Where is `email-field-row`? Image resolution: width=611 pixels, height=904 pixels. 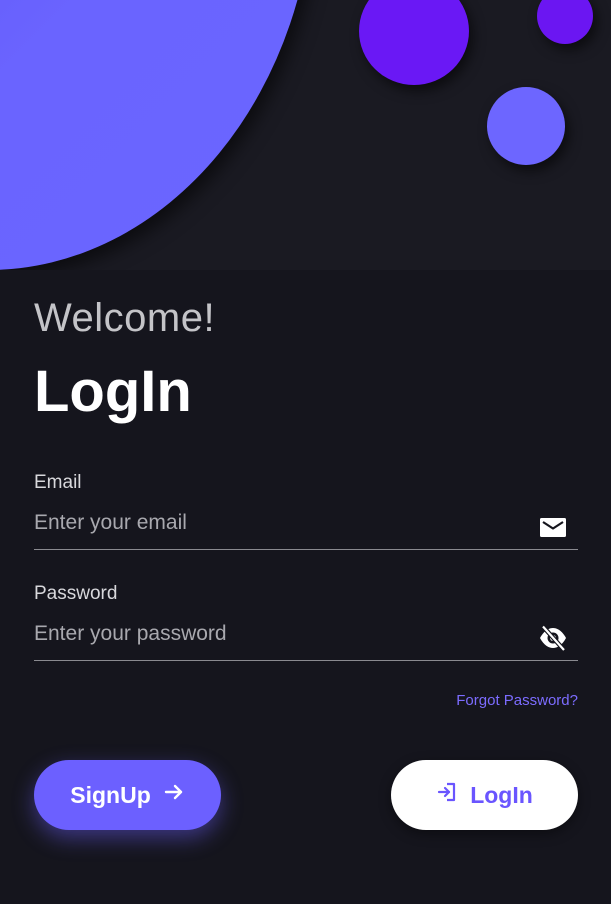 email-field-row is located at coordinates (306, 527).